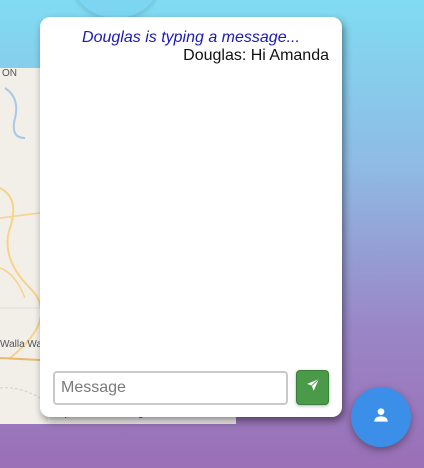  What do you see at coordinates (9, 73) in the screenshot?
I see `map-label-on: ON` at bounding box center [9, 73].